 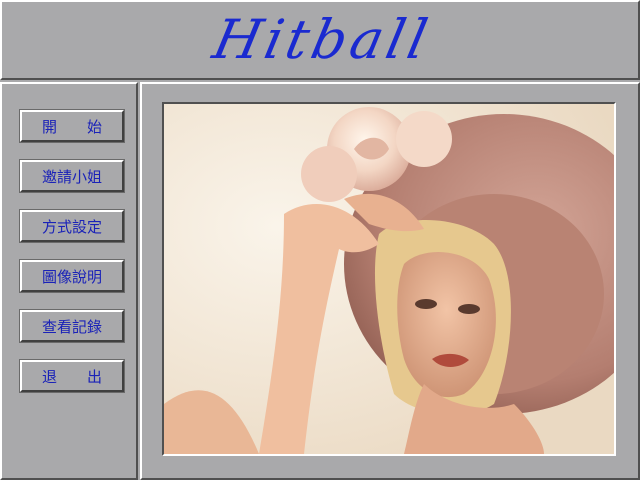 What do you see at coordinates (72, 376) in the screenshot?
I see `exit-button: 退 出` at bounding box center [72, 376].